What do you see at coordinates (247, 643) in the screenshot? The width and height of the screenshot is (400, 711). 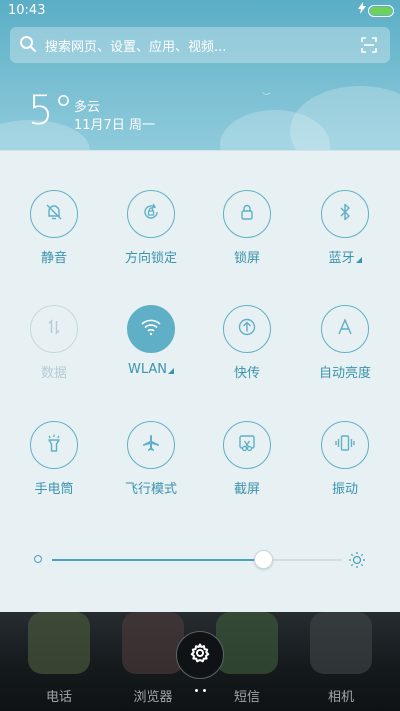 I see `messages-icon` at bounding box center [247, 643].